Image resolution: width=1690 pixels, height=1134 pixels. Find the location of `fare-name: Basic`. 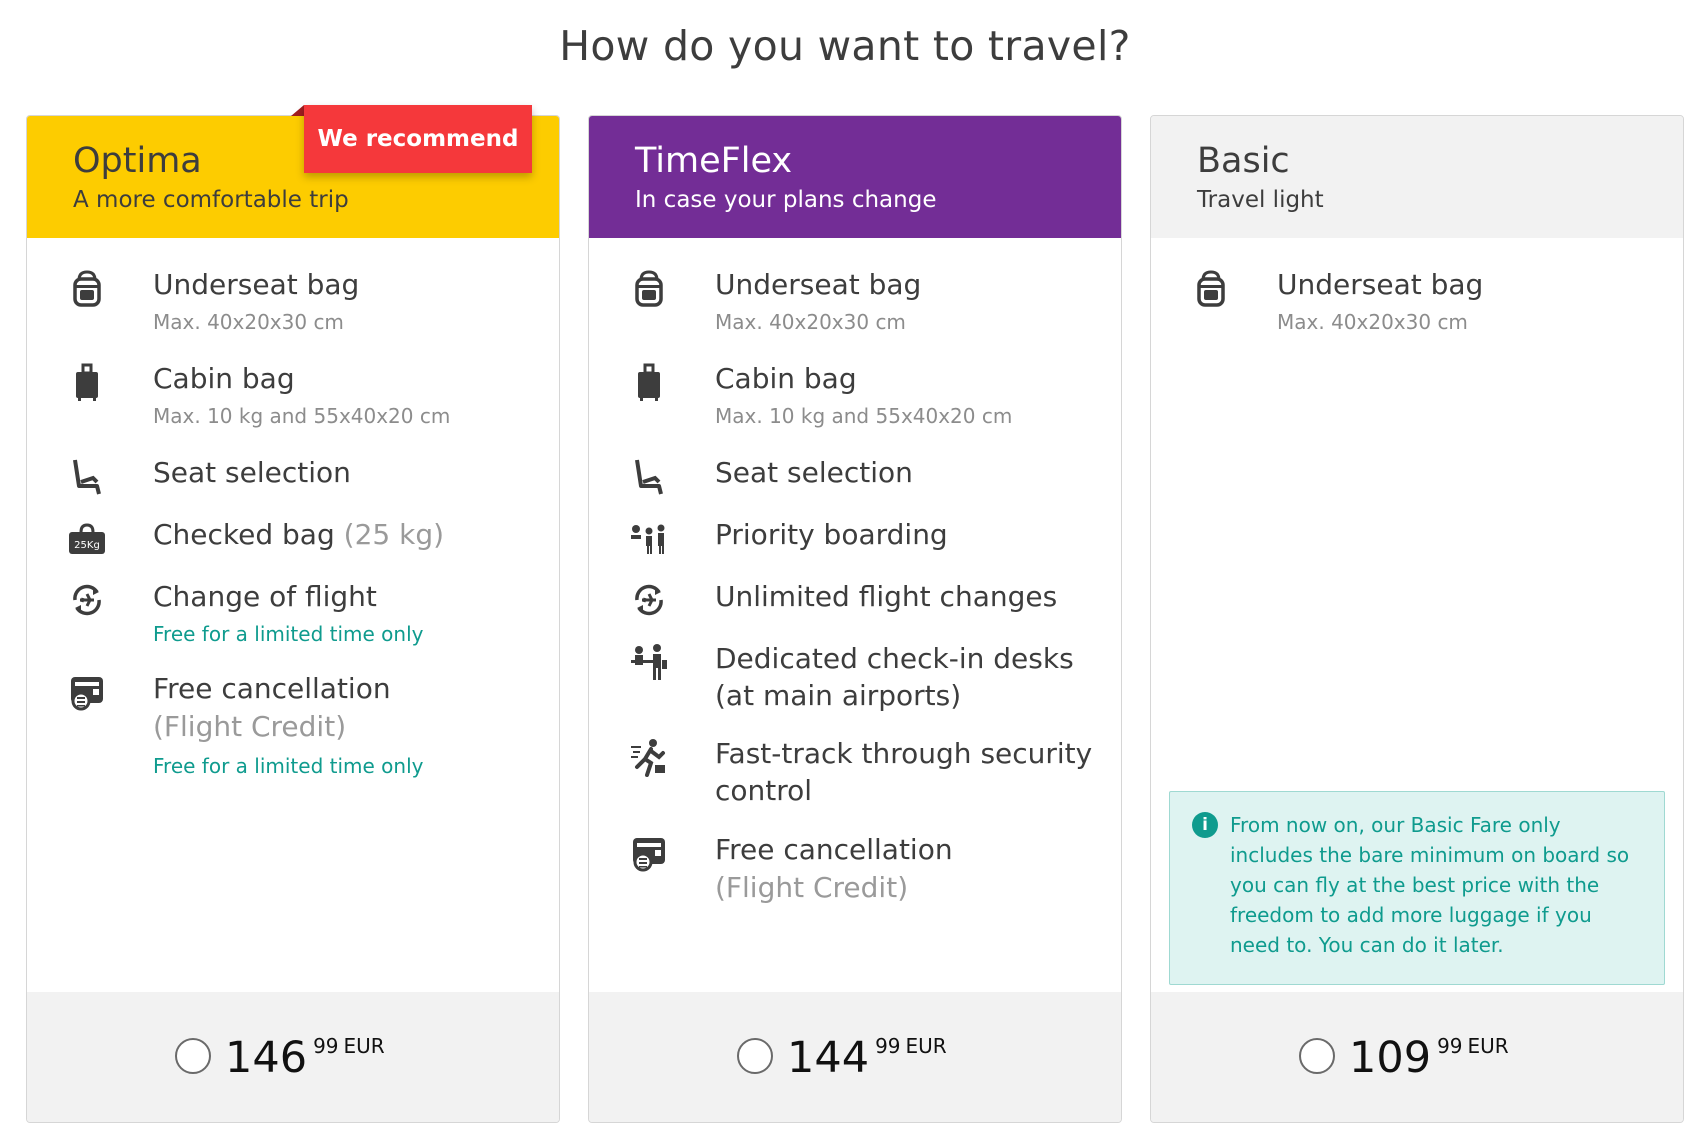

fare-name: Basic is located at coordinates (1243, 161).